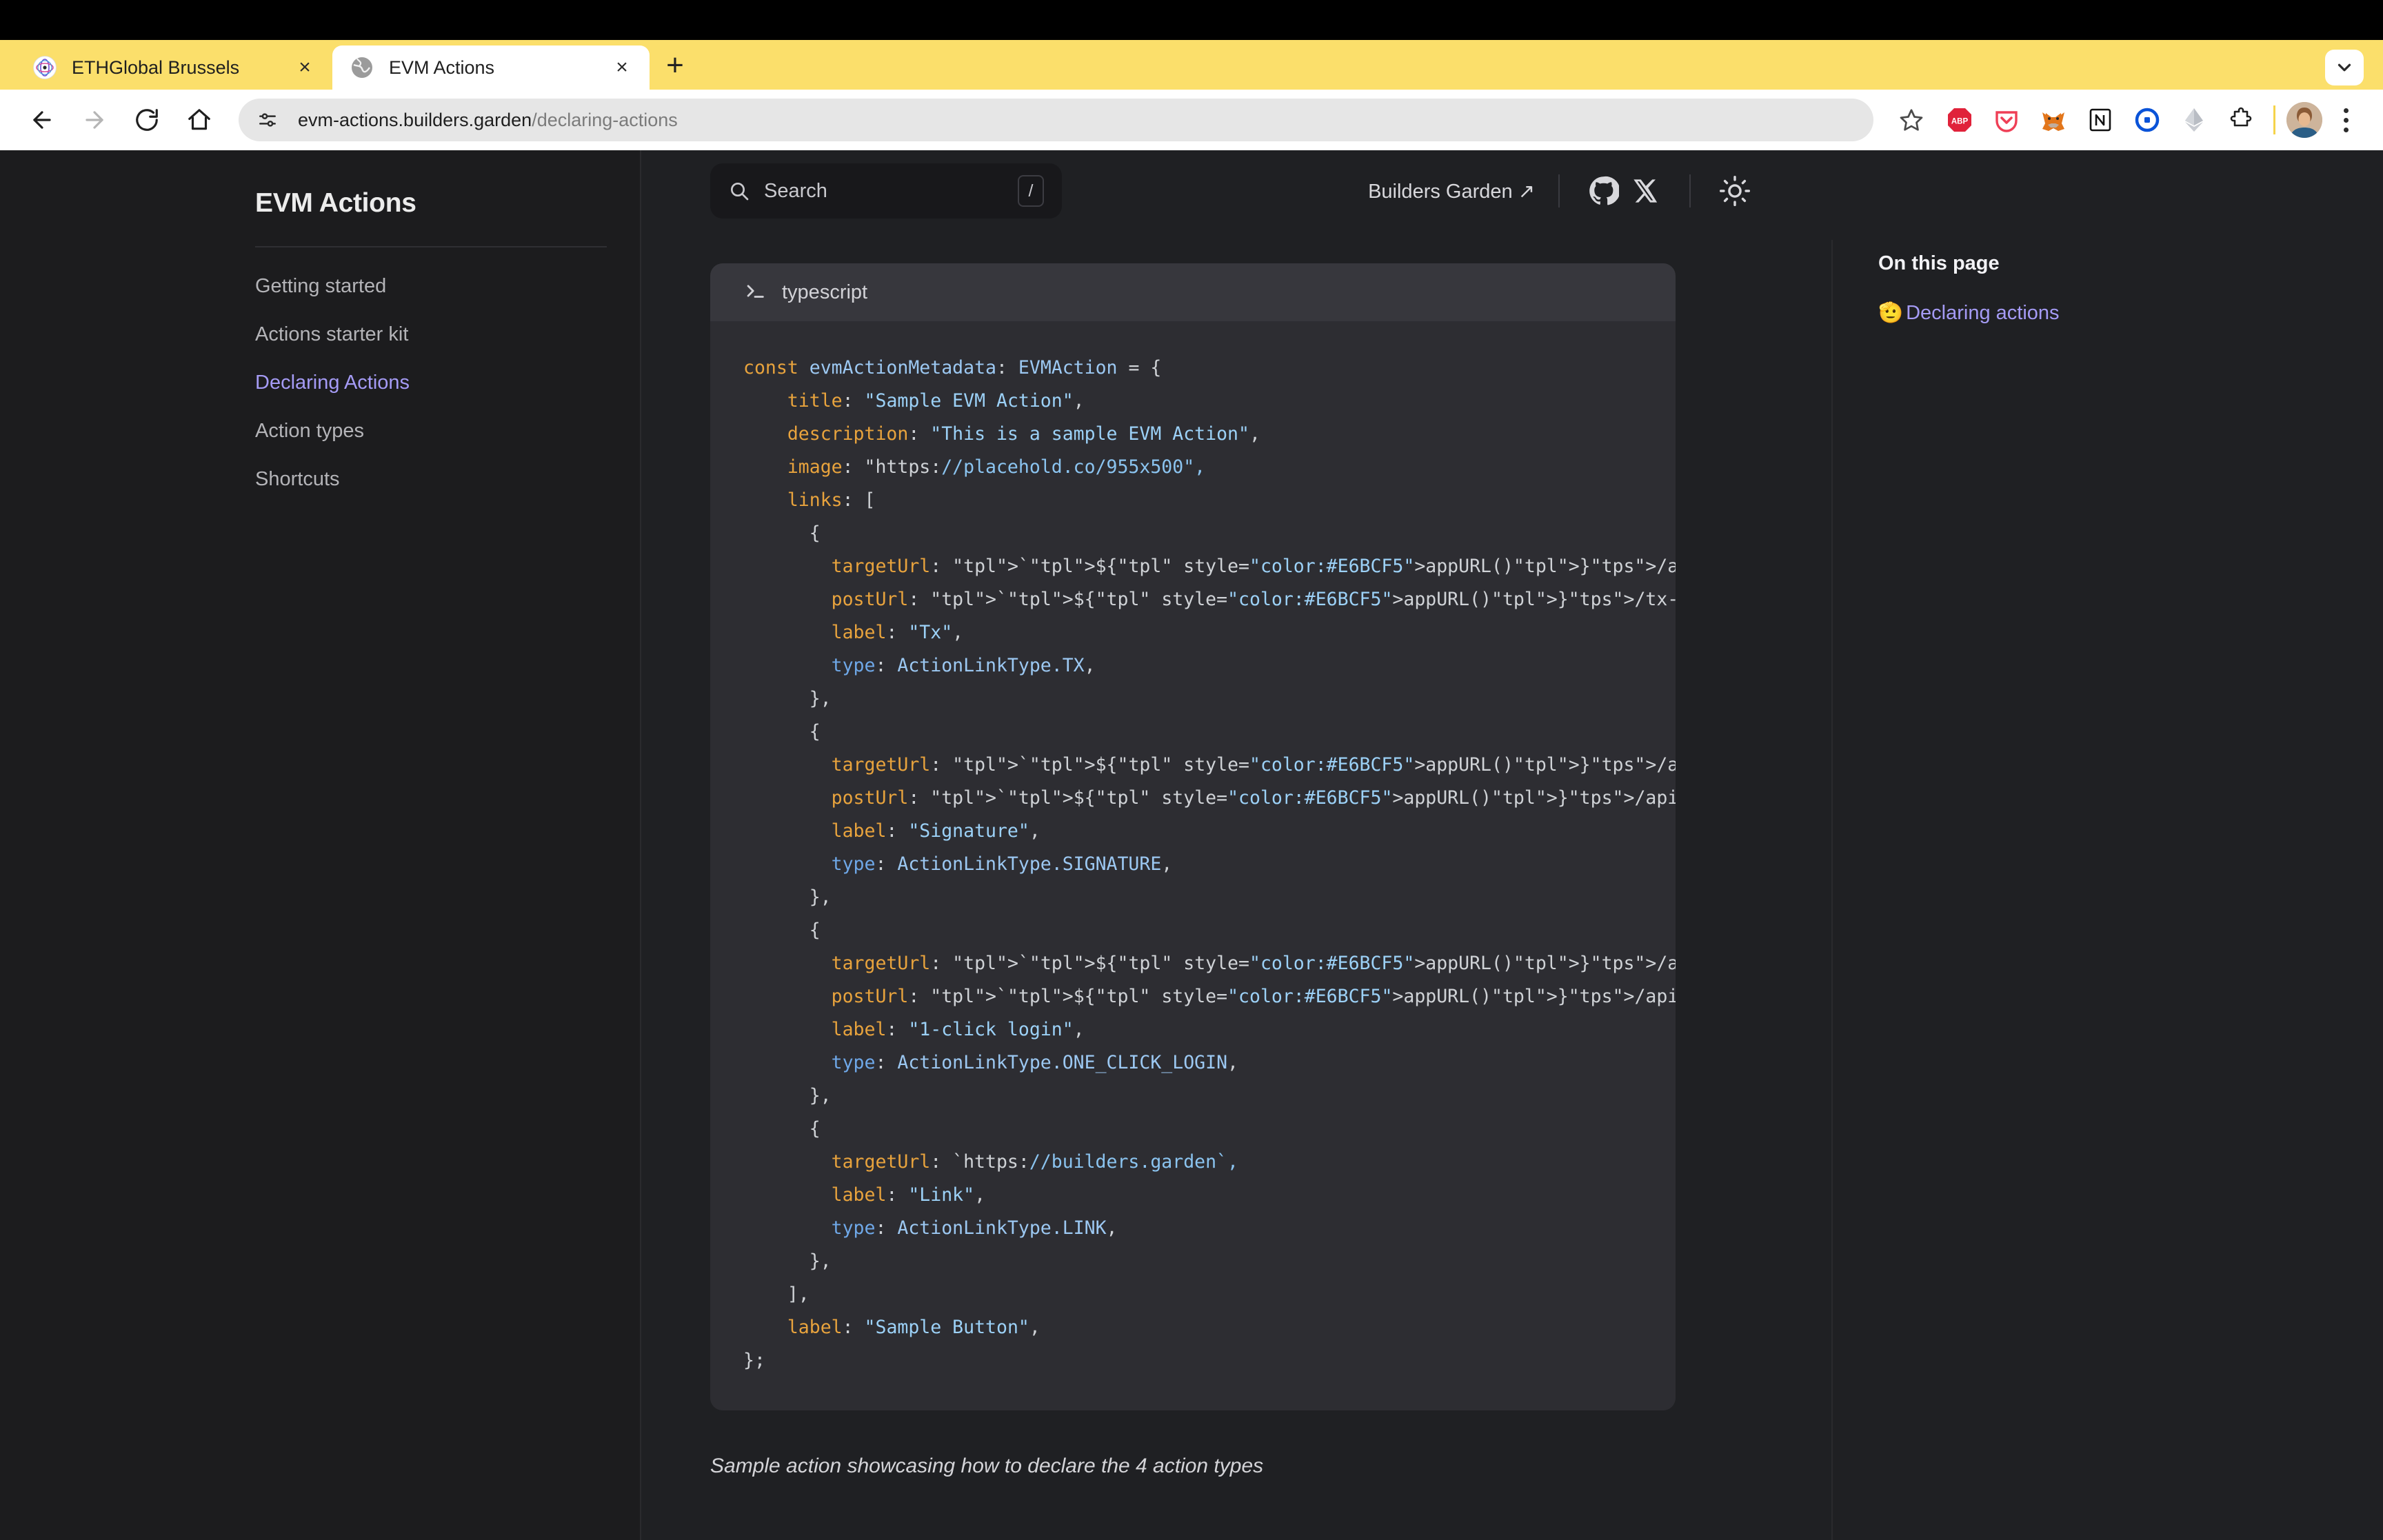 This screenshot has width=2383, height=1540. I want to click on sun-icon, so click(1735, 191).